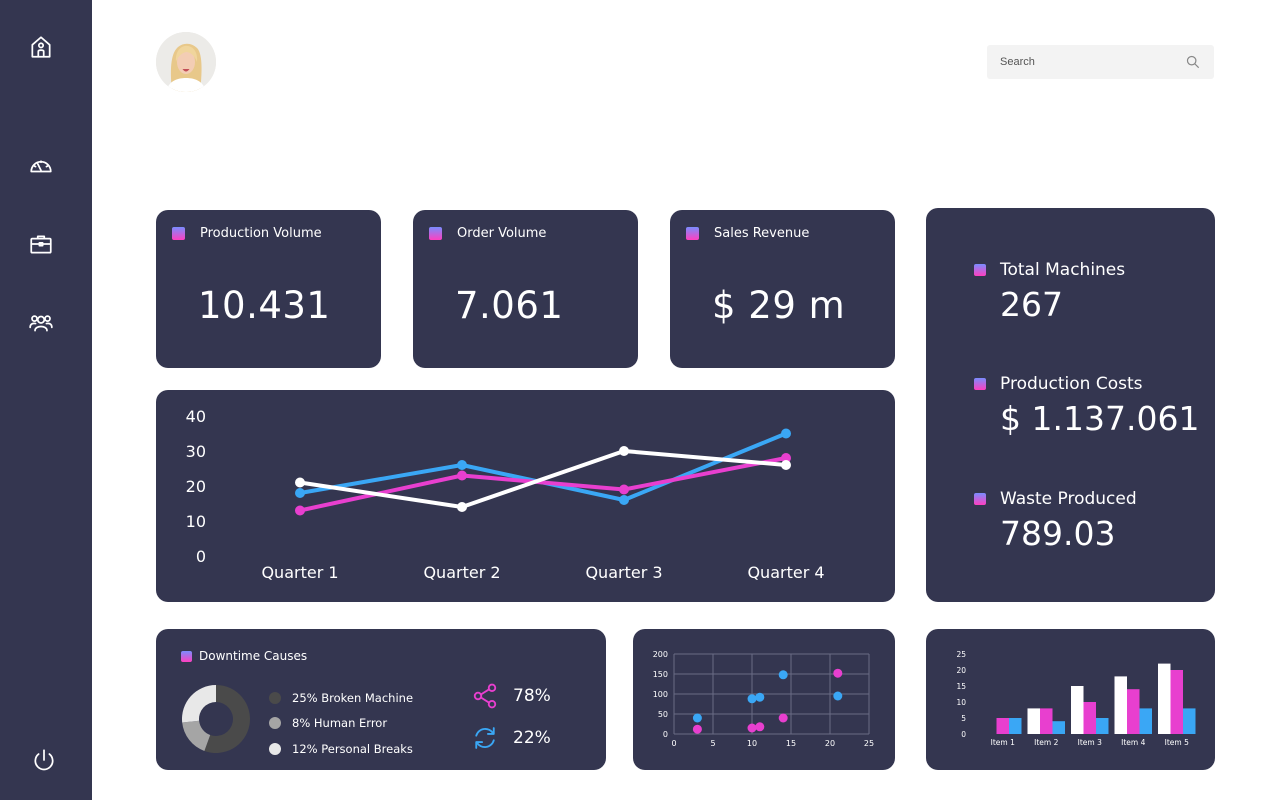 The image size is (1280, 800). What do you see at coordinates (660, 674) in the screenshot?
I see `y-tick-label: 150` at bounding box center [660, 674].